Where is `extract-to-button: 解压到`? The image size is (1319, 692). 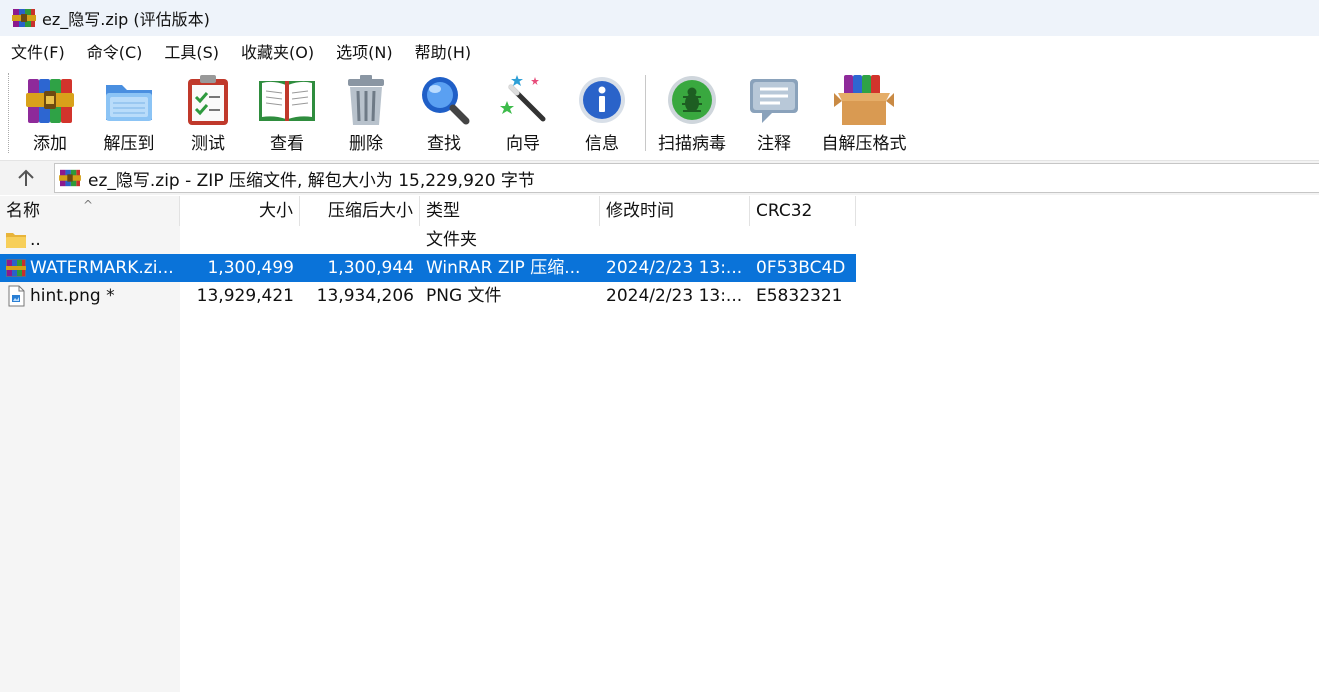
extract-to-button: 解压到 is located at coordinates (129, 115).